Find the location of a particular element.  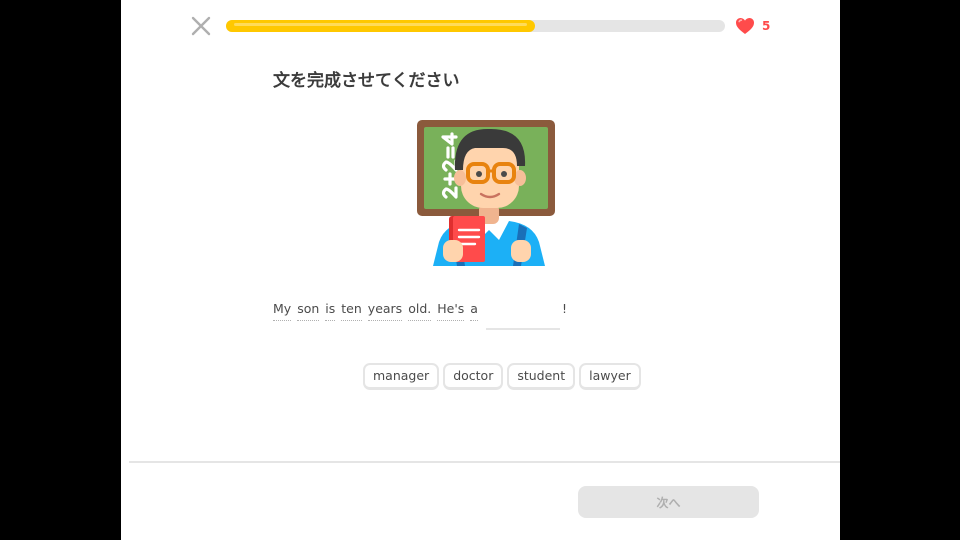

sentence-word: old. is located at coordinates (420, 310).